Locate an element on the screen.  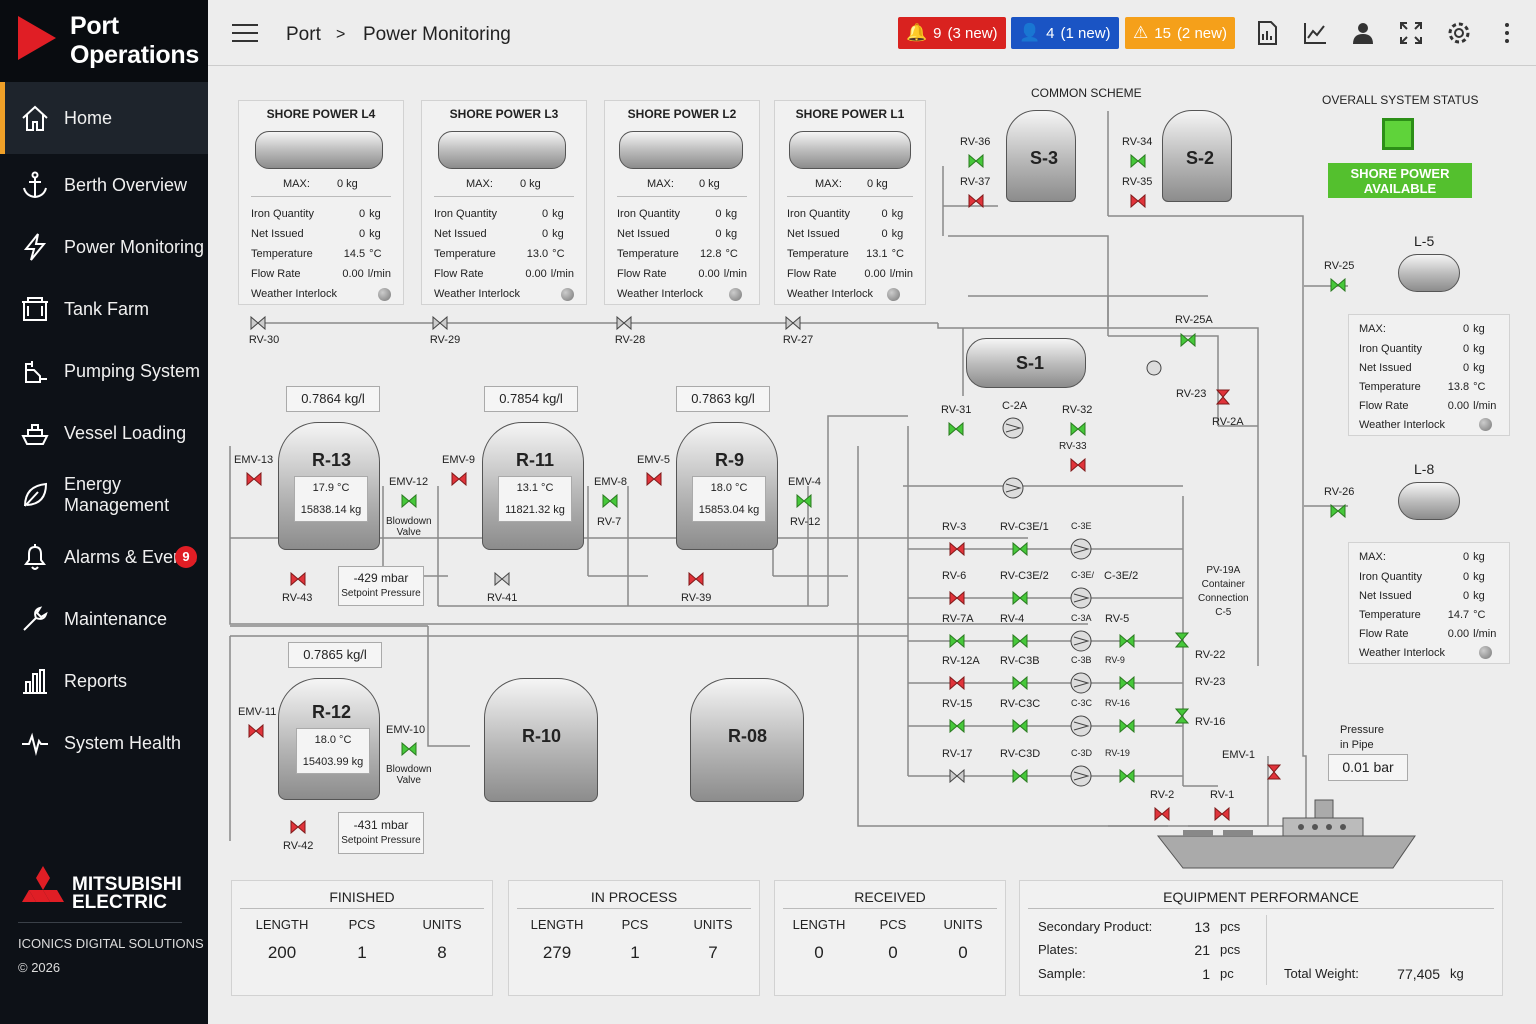
units-value: 7 is located at coordinates (713, 952).